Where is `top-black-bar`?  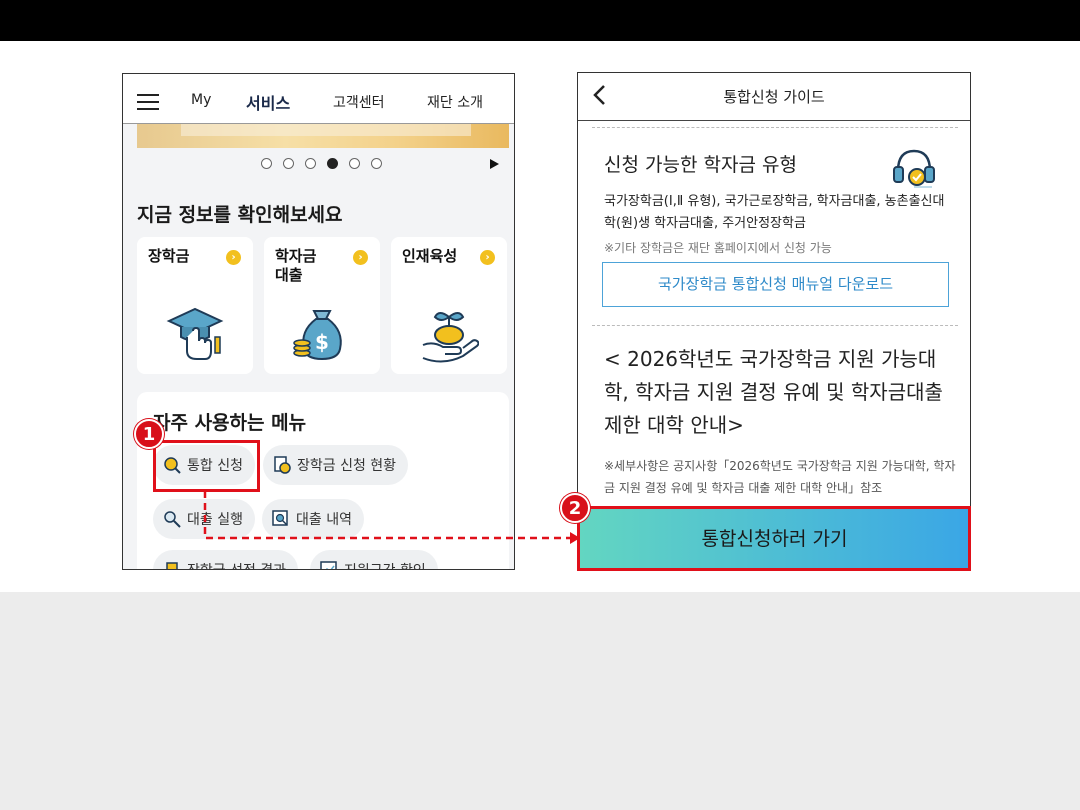
top-black-bar is located at coordinates (540, 20).